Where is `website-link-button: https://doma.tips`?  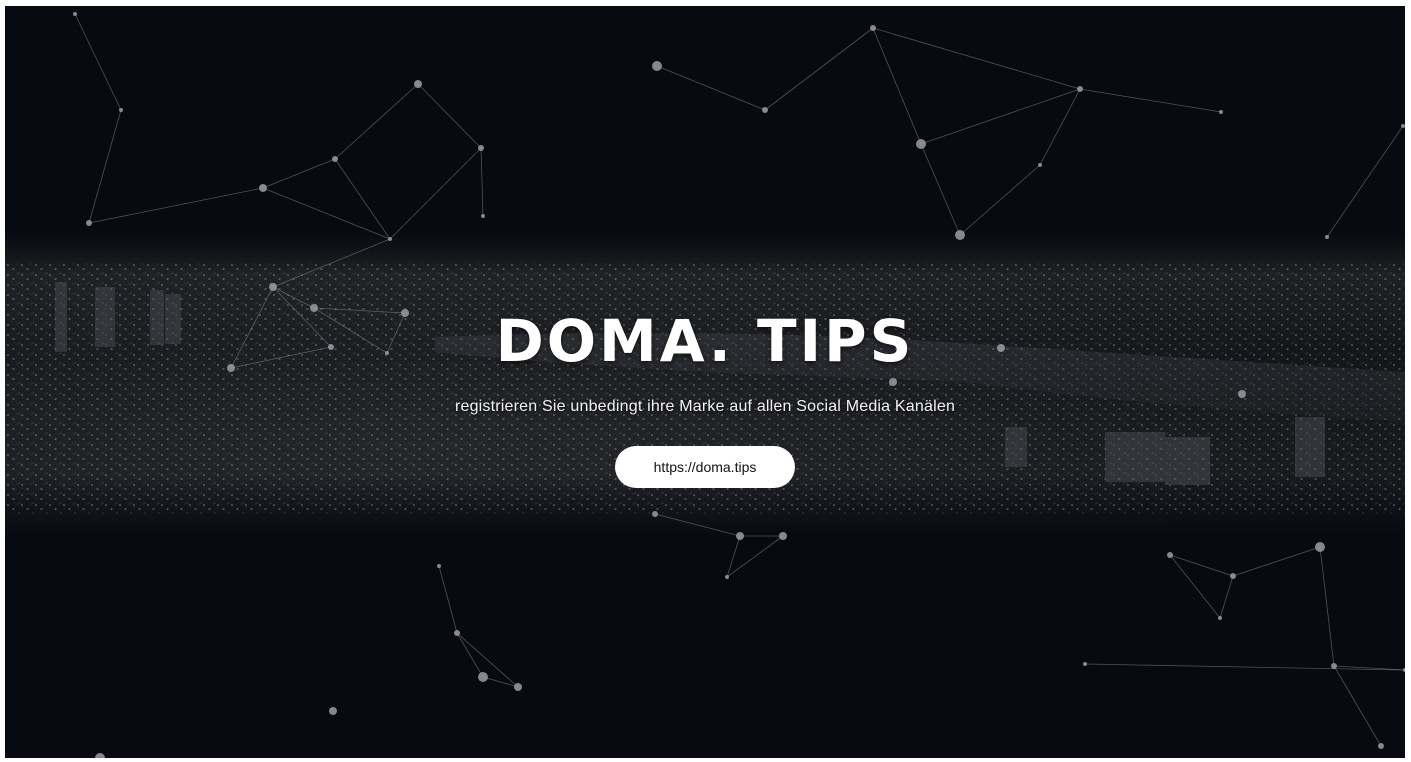
website-link-button: https://doma.tips is located at coordinates (705, 467).